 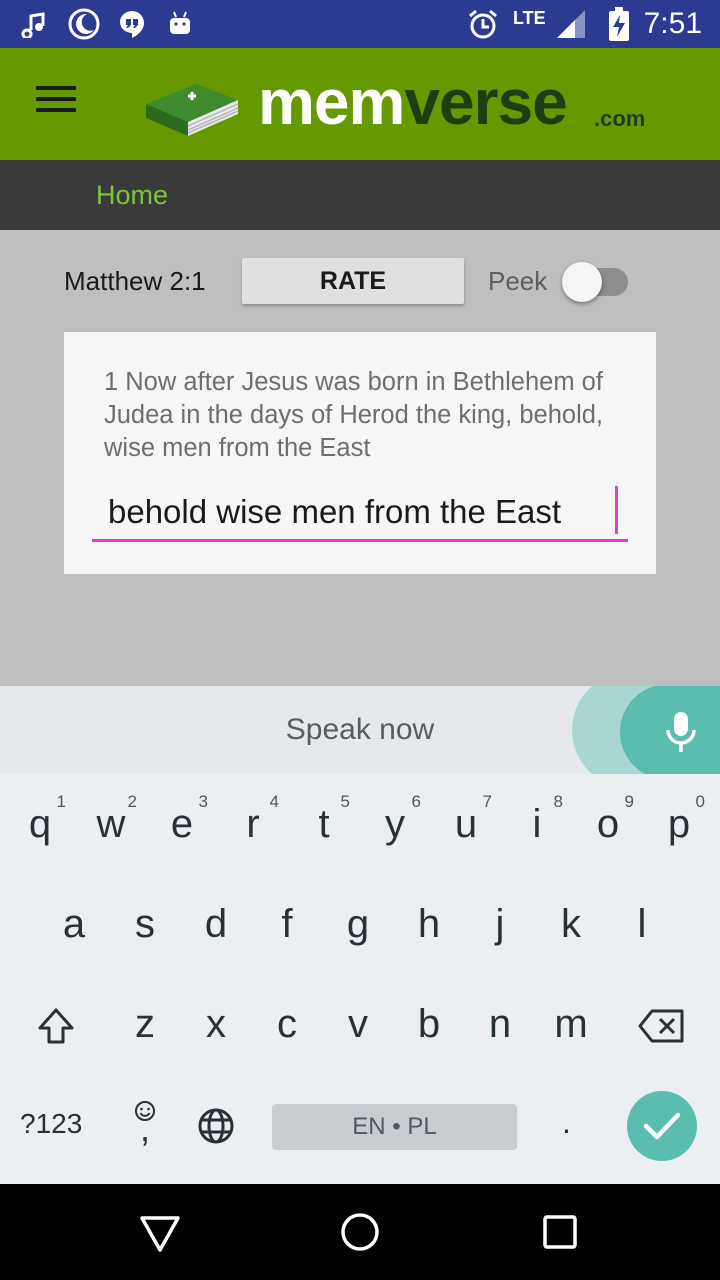 I want to click on key-c: c, so click(x=287, y=1019).